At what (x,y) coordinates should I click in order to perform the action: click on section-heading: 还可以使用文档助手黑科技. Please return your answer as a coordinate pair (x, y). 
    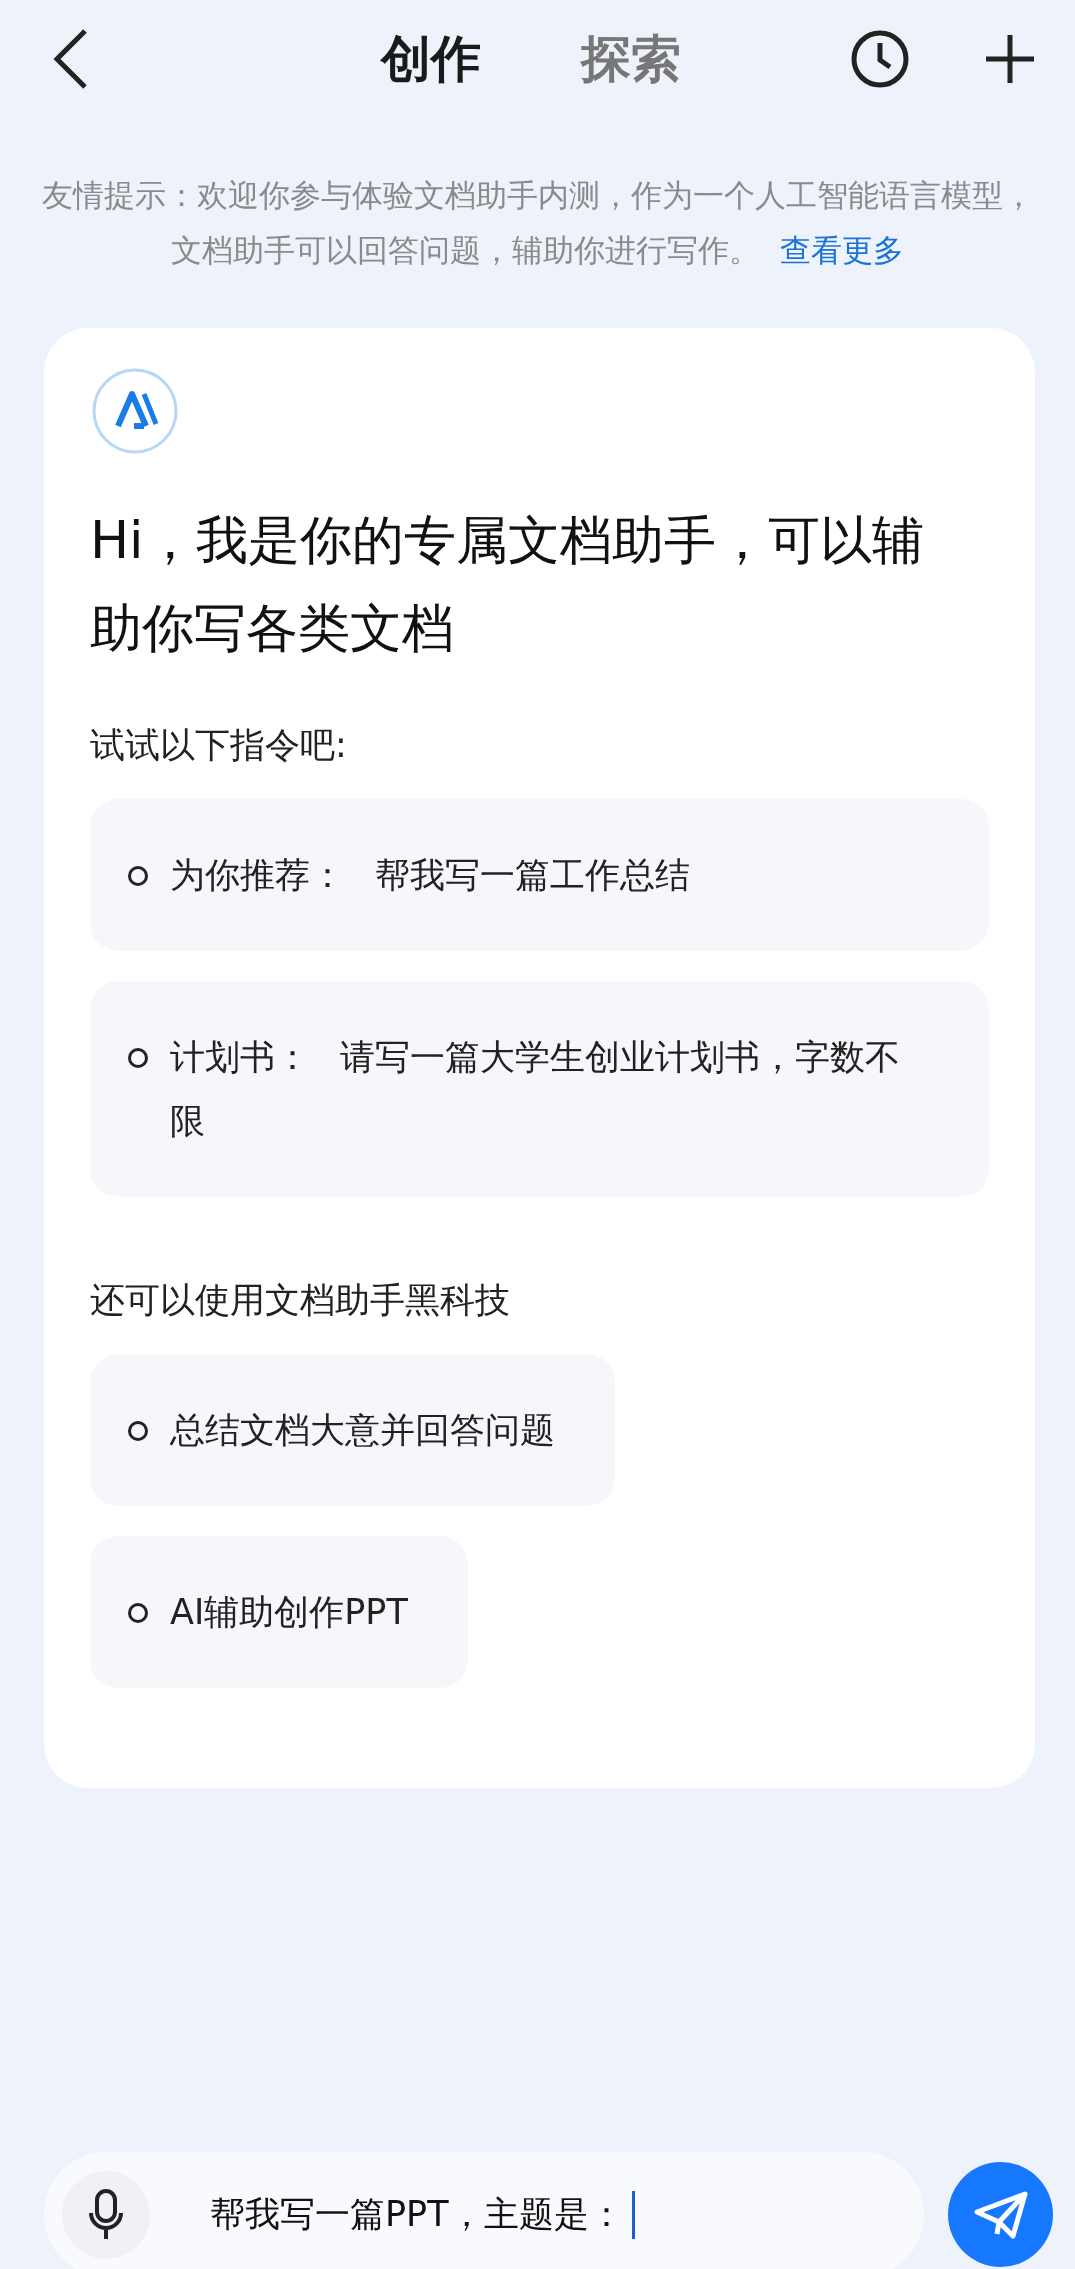
    Looking at the image, I should click on (300, 1300).